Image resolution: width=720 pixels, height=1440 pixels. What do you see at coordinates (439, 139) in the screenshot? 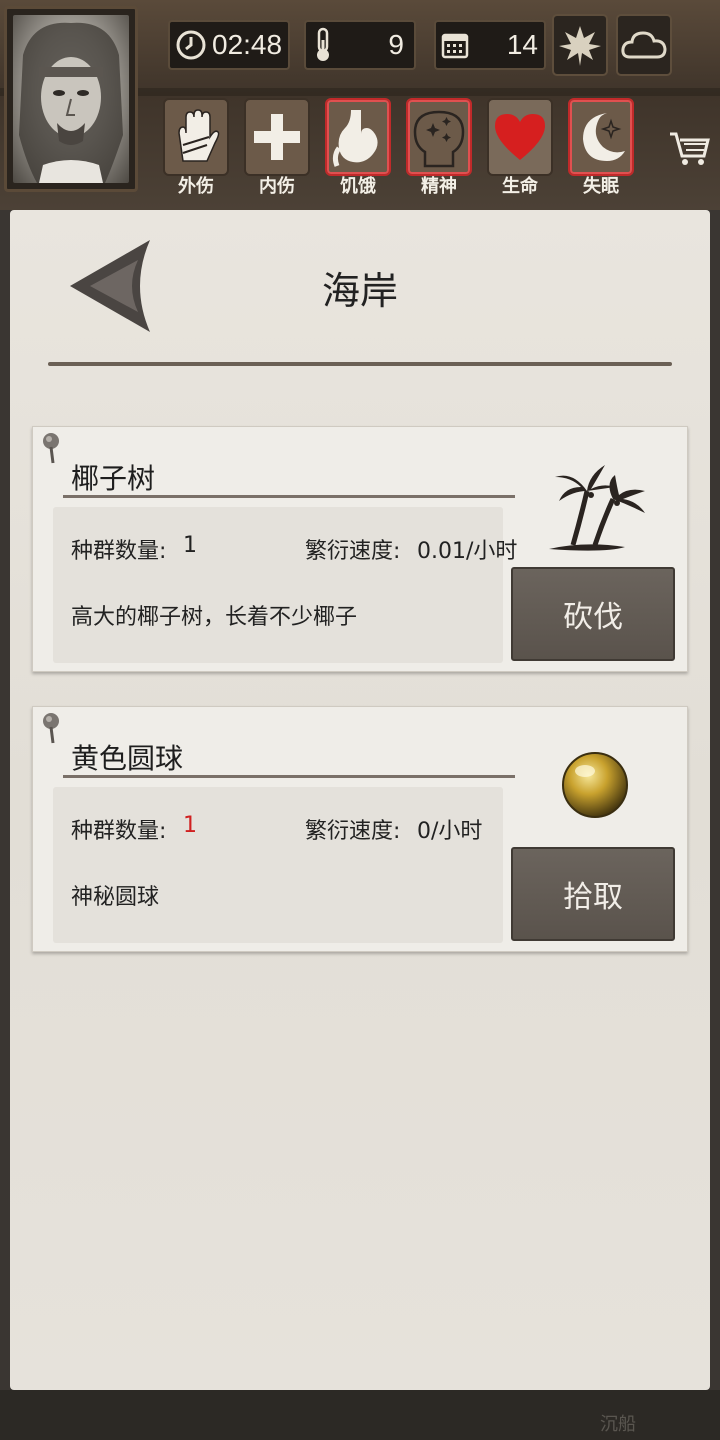
I see `head-sparkle-icon` at bounding box center [439, 139].